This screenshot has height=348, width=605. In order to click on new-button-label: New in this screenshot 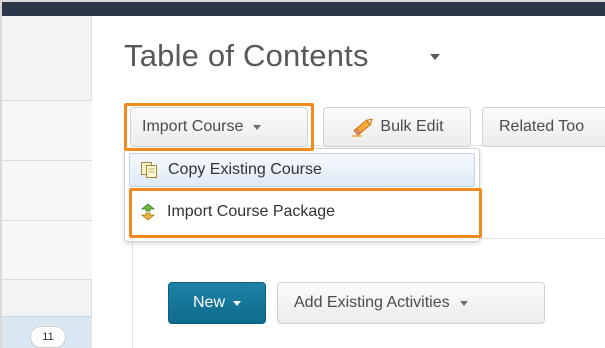, I will do `click(208, 302)`.